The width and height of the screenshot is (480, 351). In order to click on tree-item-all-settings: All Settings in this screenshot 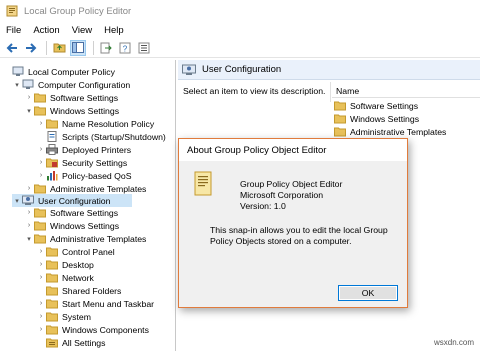, I will do `click(105, 342)`.